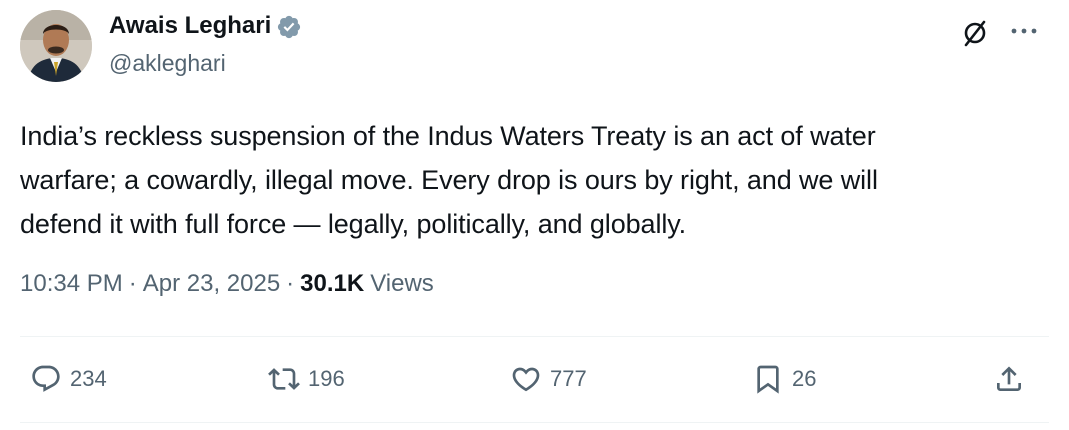 The width and height of the screenshot is (1069, 430). Describe the element at coordinates (804, 378) in the screenshot. I see `bookmark-count: 26` at that location.